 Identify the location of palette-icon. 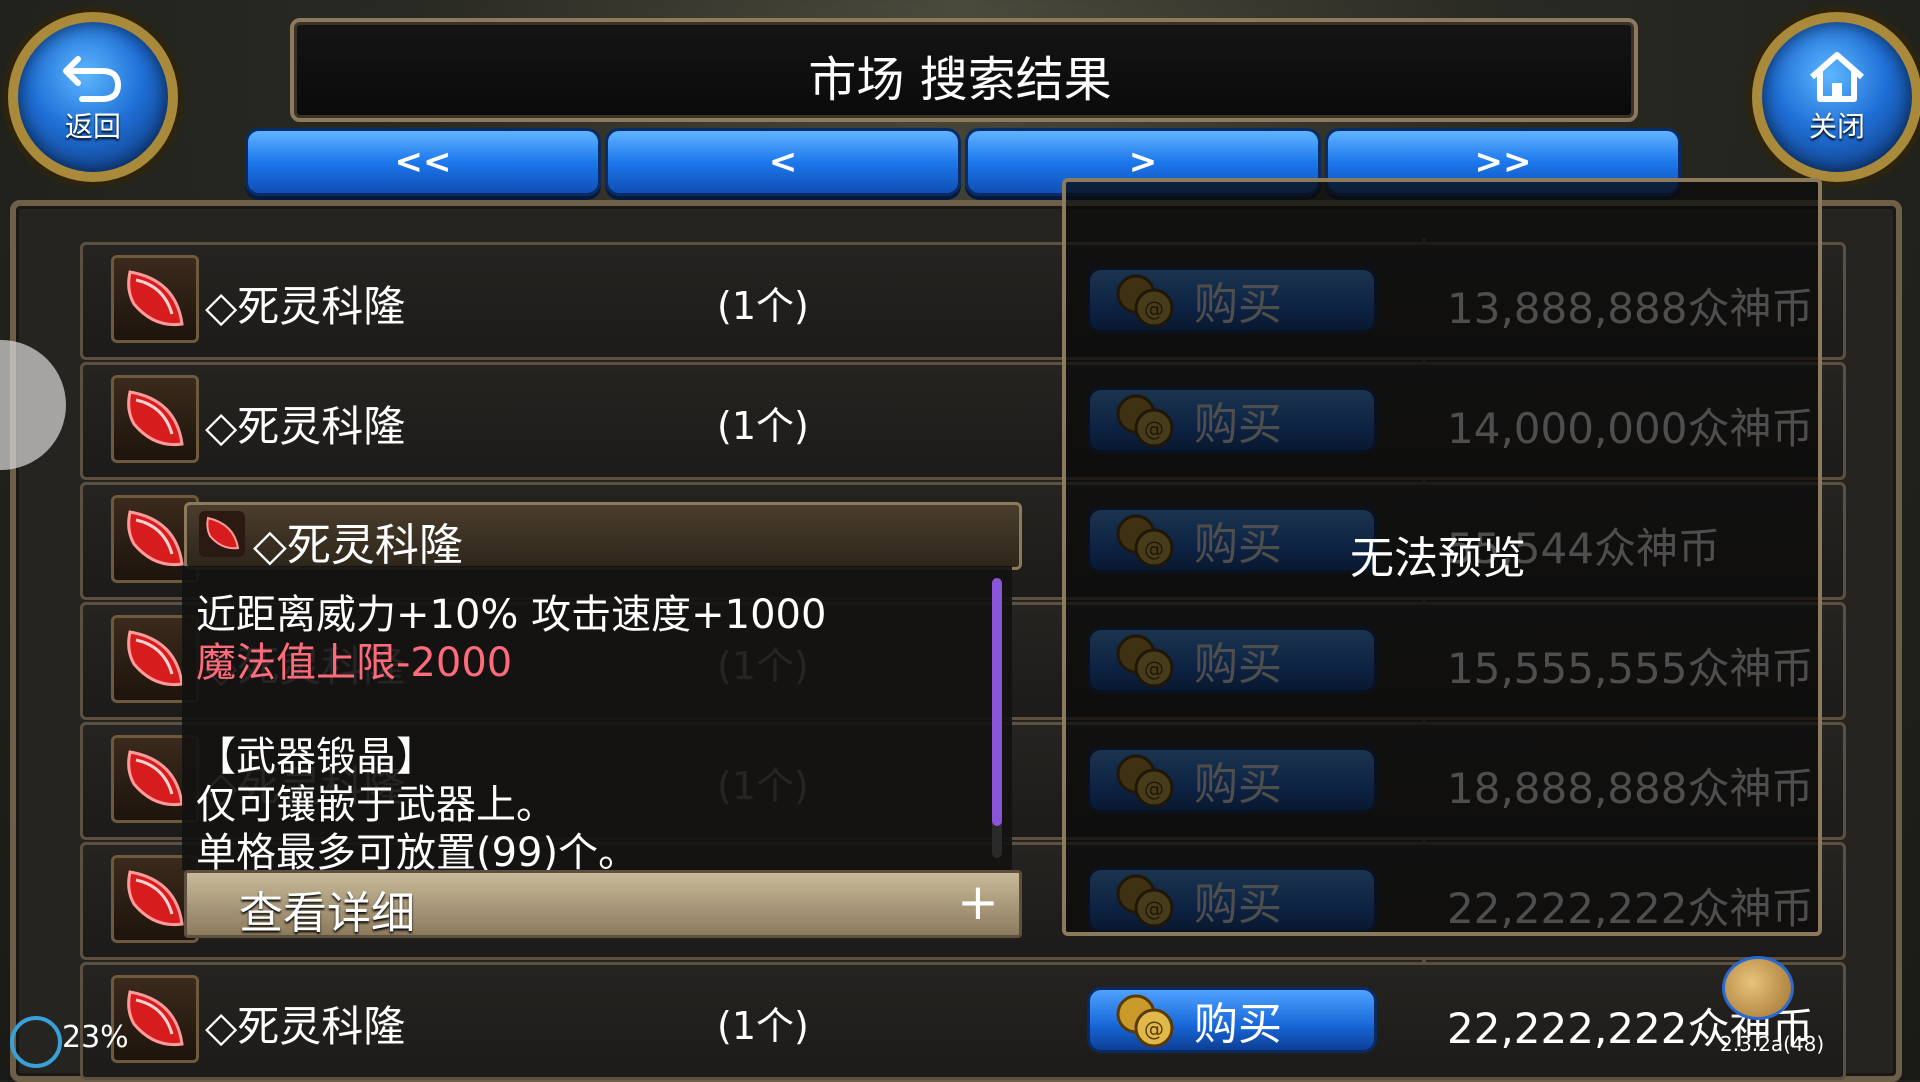
(1758, 988).